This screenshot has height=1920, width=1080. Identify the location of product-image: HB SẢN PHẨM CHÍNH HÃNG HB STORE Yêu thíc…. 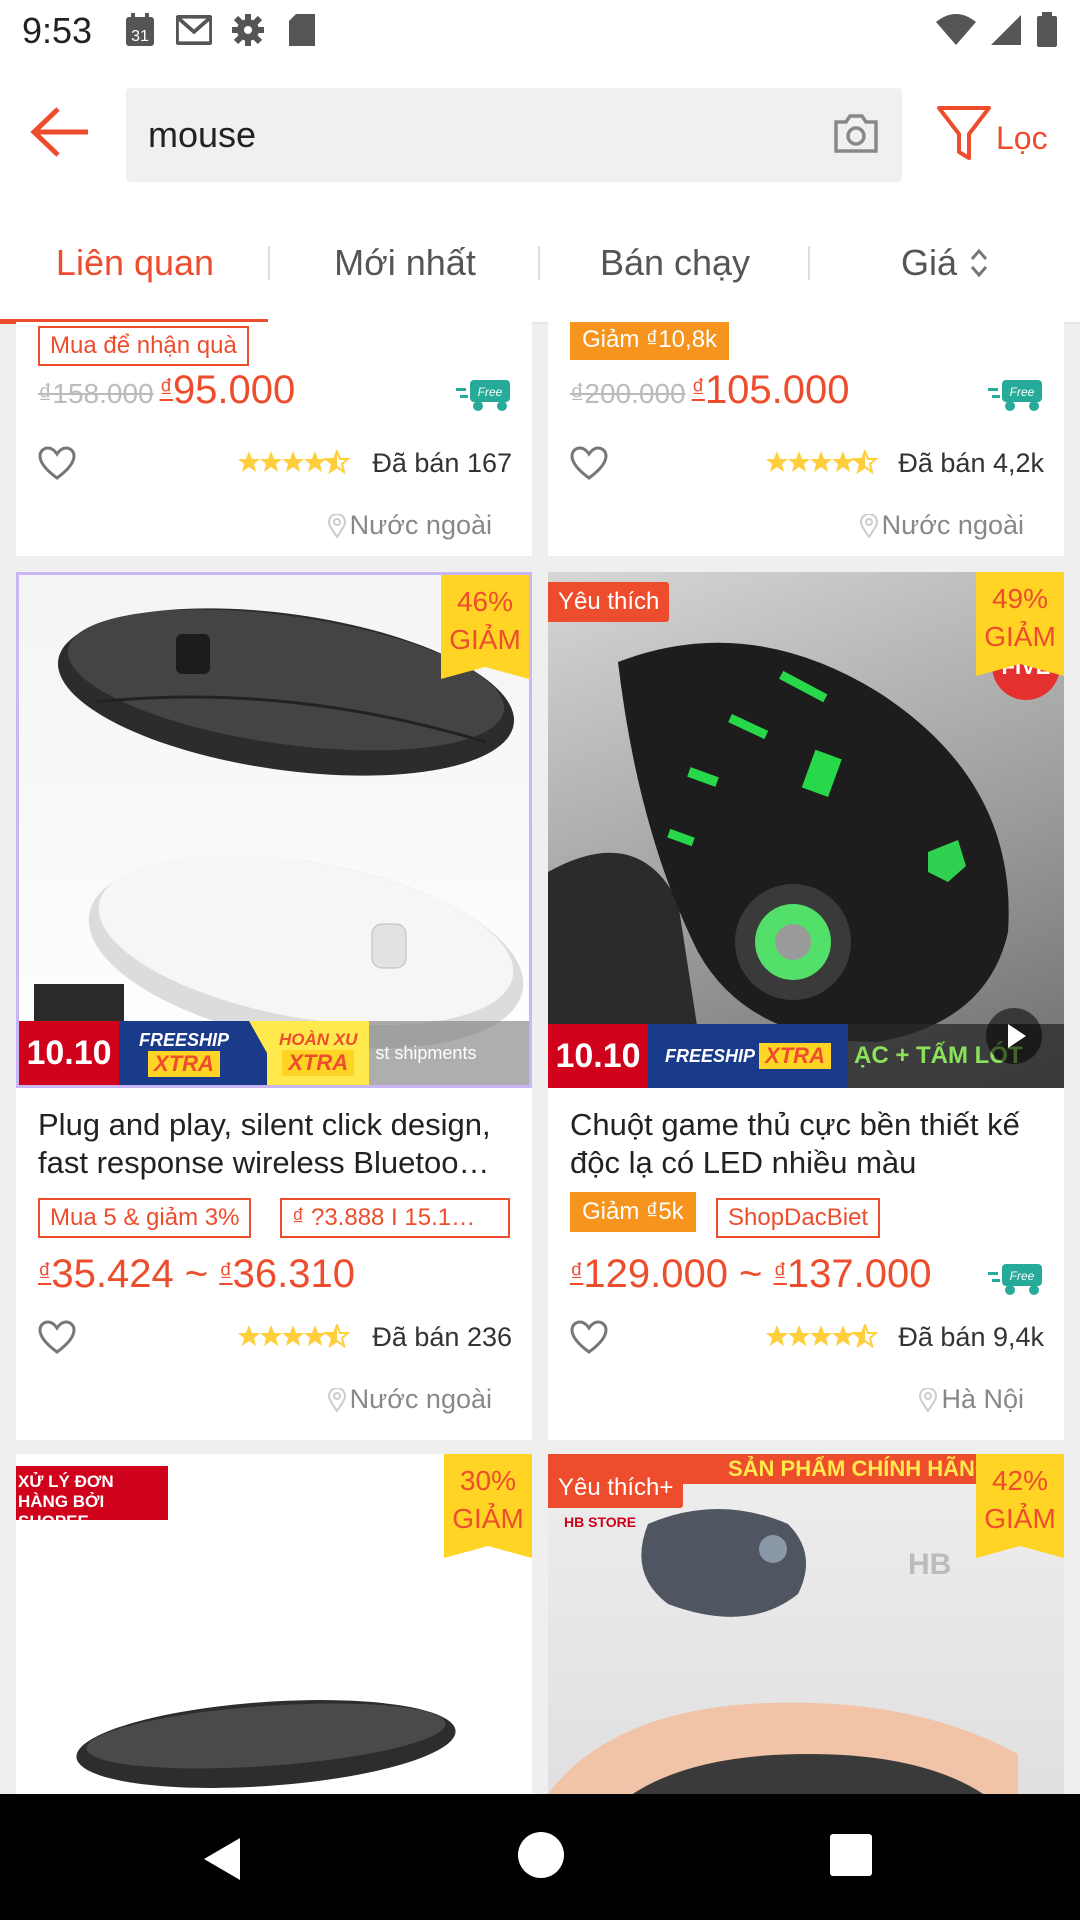
(806, 1624).